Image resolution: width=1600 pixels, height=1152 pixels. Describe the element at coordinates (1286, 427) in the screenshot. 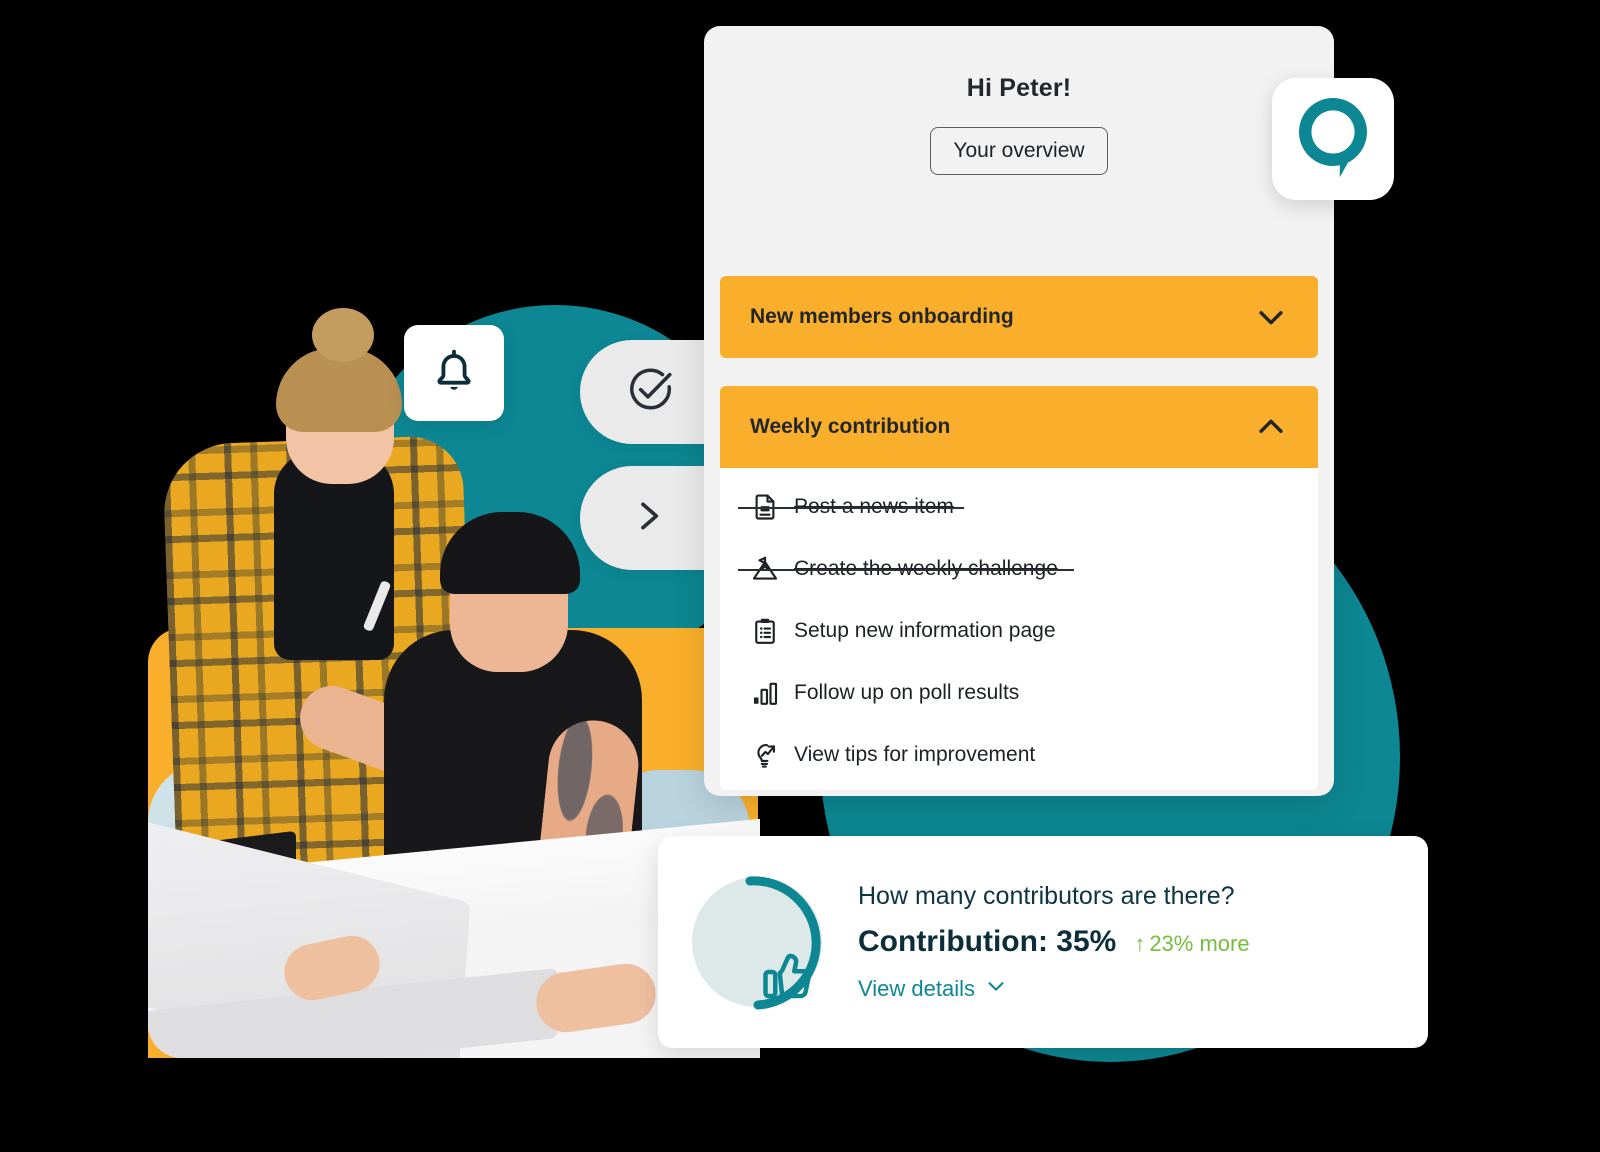

I see `chevron-up-icon` at that location.